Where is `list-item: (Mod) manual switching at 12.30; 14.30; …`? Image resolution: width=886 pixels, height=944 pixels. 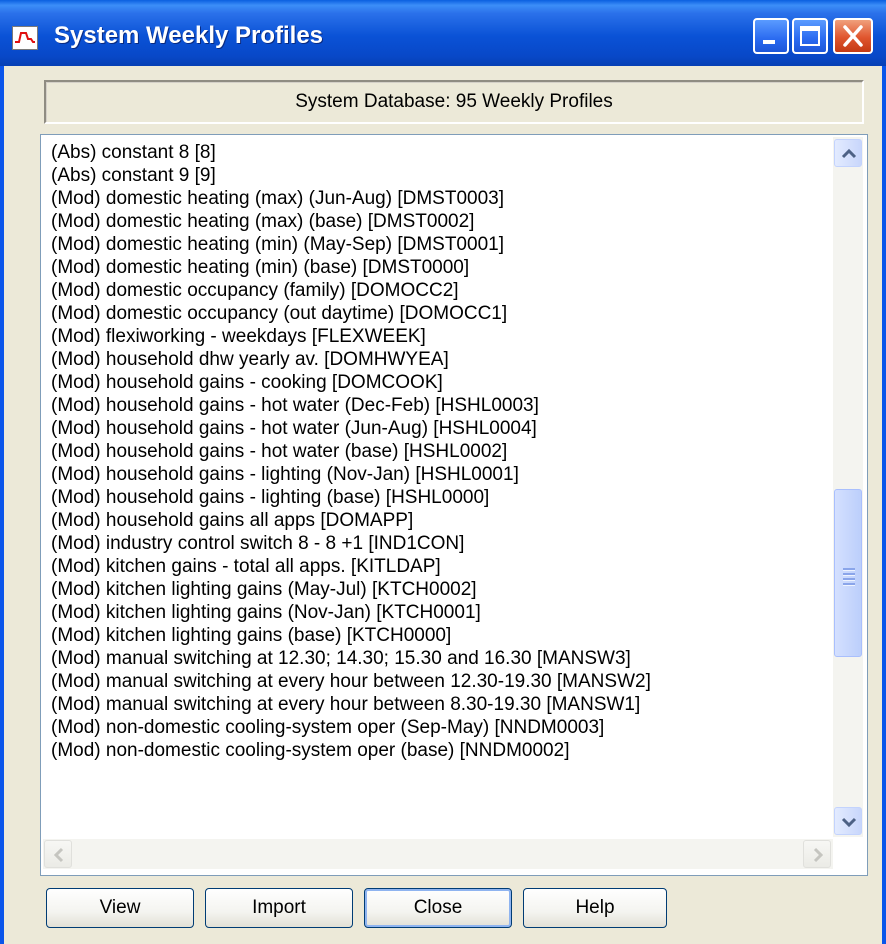 list-item: (Mod) manual switching at 12.30; 14.30; … is located at coordinates (441, 658).